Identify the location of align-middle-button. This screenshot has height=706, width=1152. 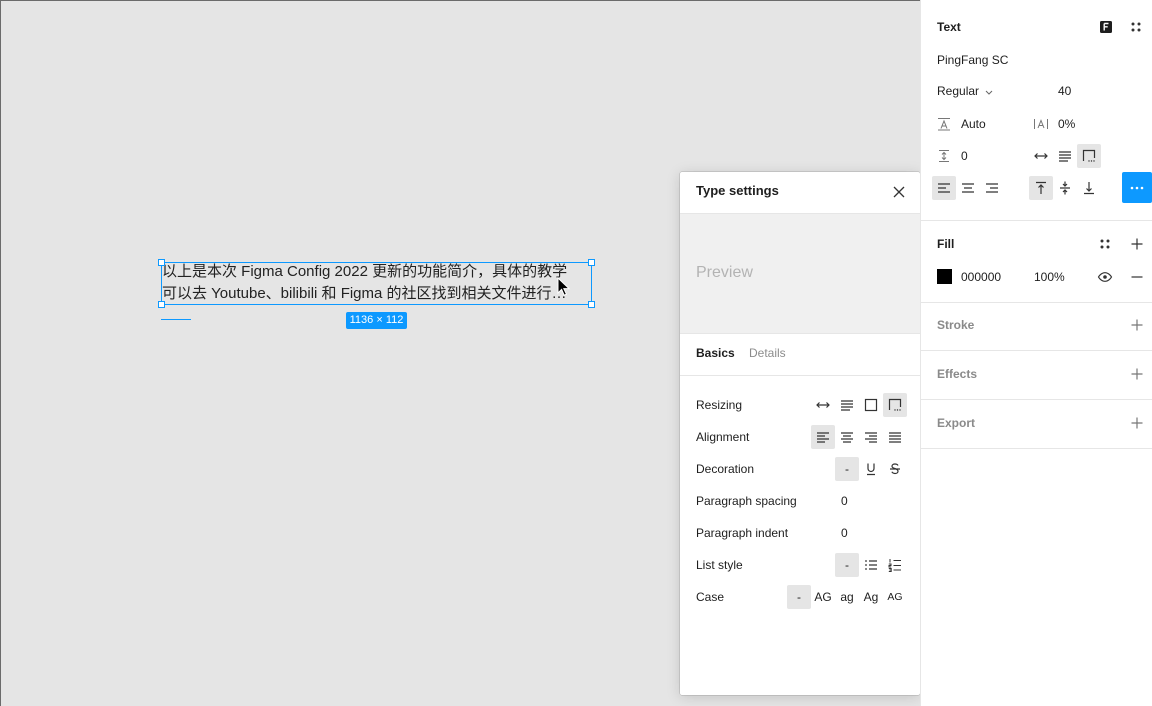
(1065, 188).